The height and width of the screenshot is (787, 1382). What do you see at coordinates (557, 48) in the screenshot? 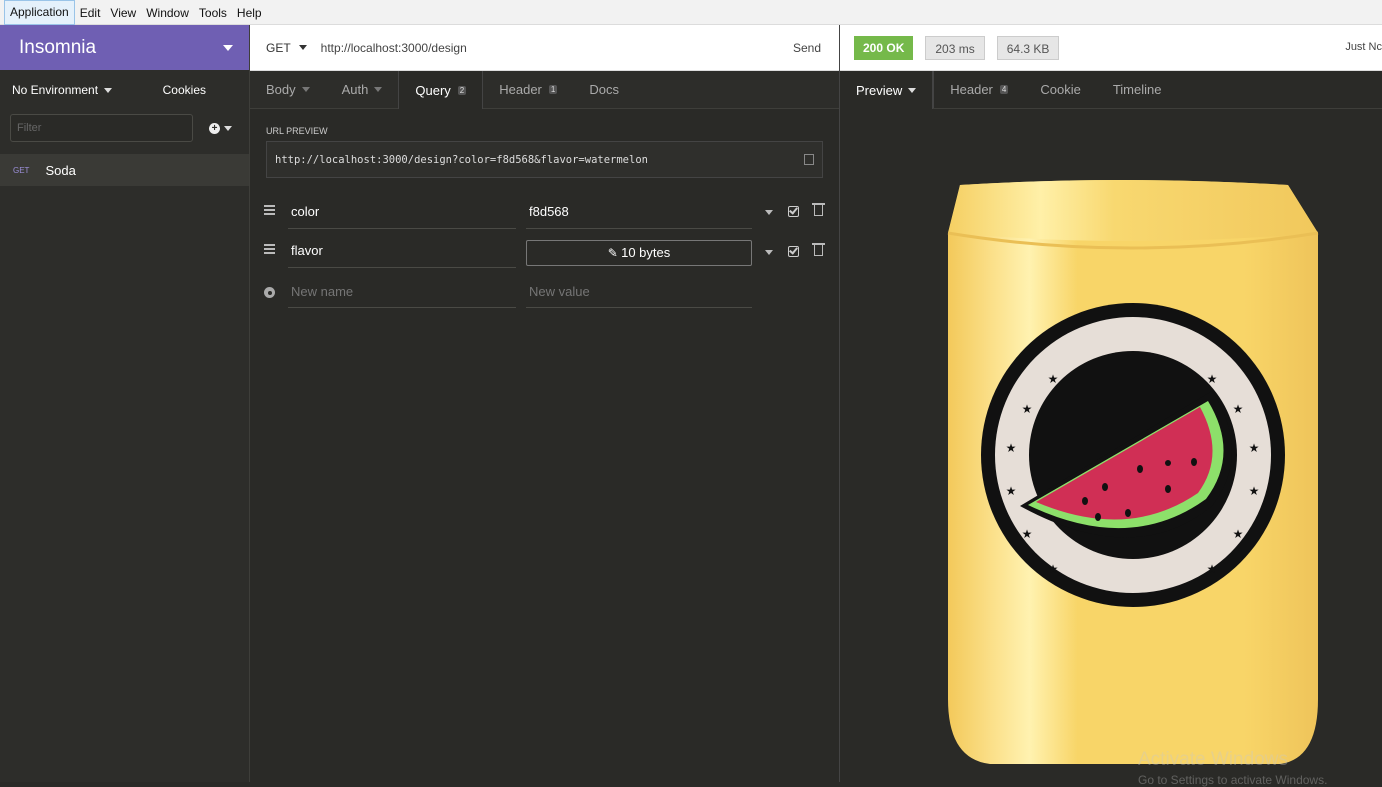
I see `url-input: http://localhost:3000/design` at bounding box center [557, 48].